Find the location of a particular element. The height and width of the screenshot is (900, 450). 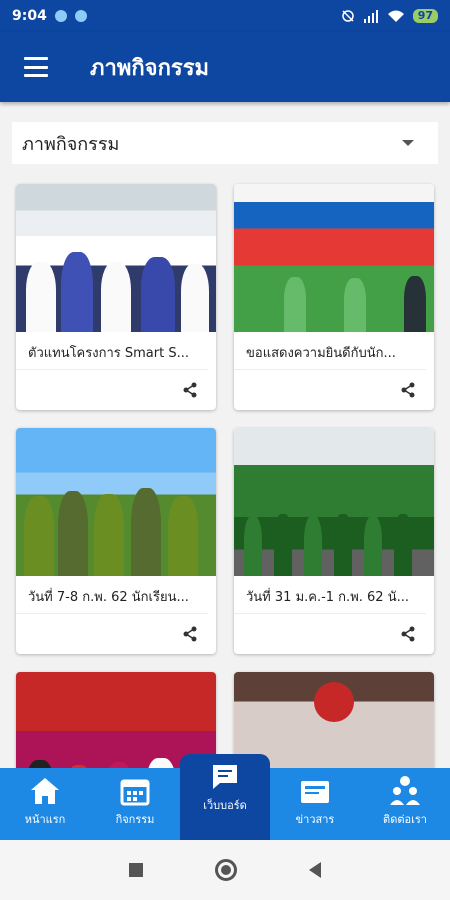

home-button-icon is located at coordinates (226, 870).